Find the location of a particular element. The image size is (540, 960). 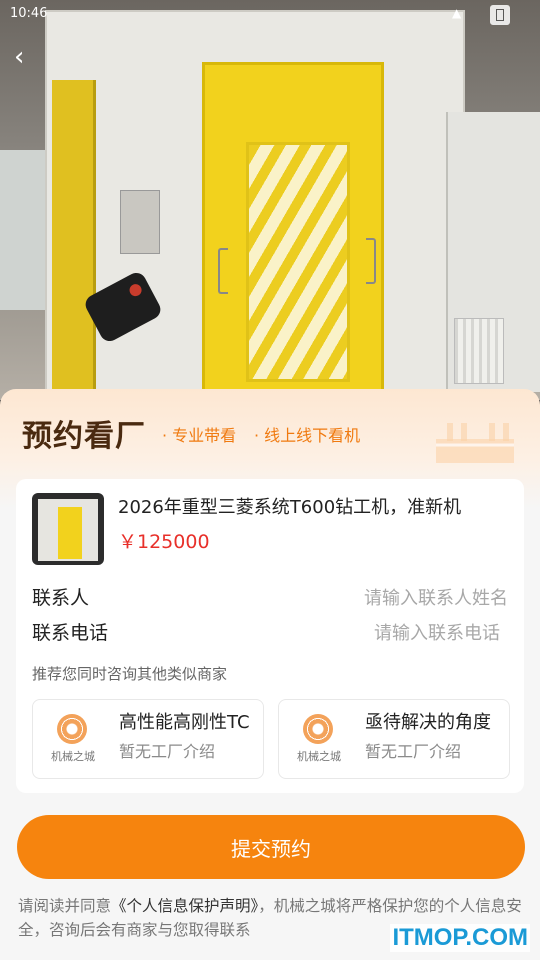

factory-decoration-icon is located at coordinates (475, 443).